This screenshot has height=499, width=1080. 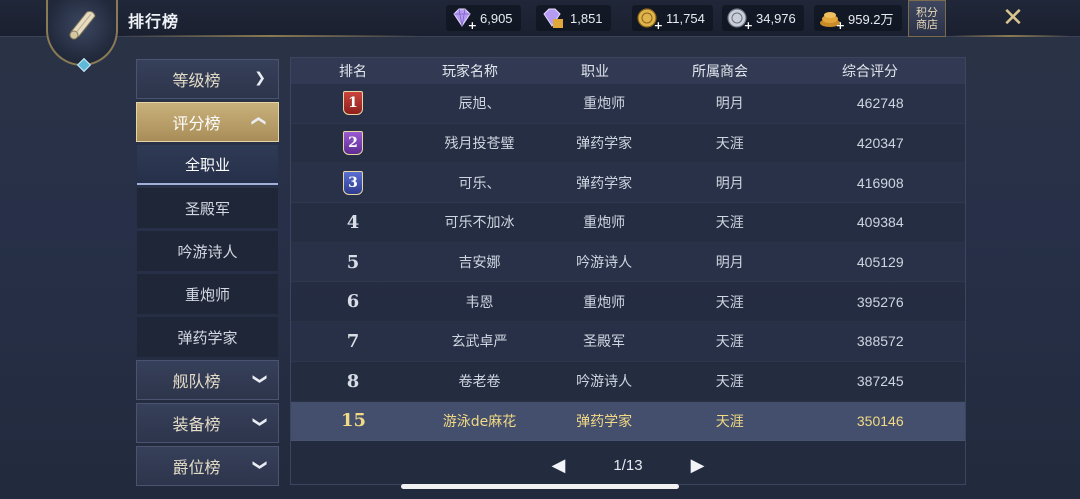 I want to click on player-score: 388572, so click(x=880, y=341).